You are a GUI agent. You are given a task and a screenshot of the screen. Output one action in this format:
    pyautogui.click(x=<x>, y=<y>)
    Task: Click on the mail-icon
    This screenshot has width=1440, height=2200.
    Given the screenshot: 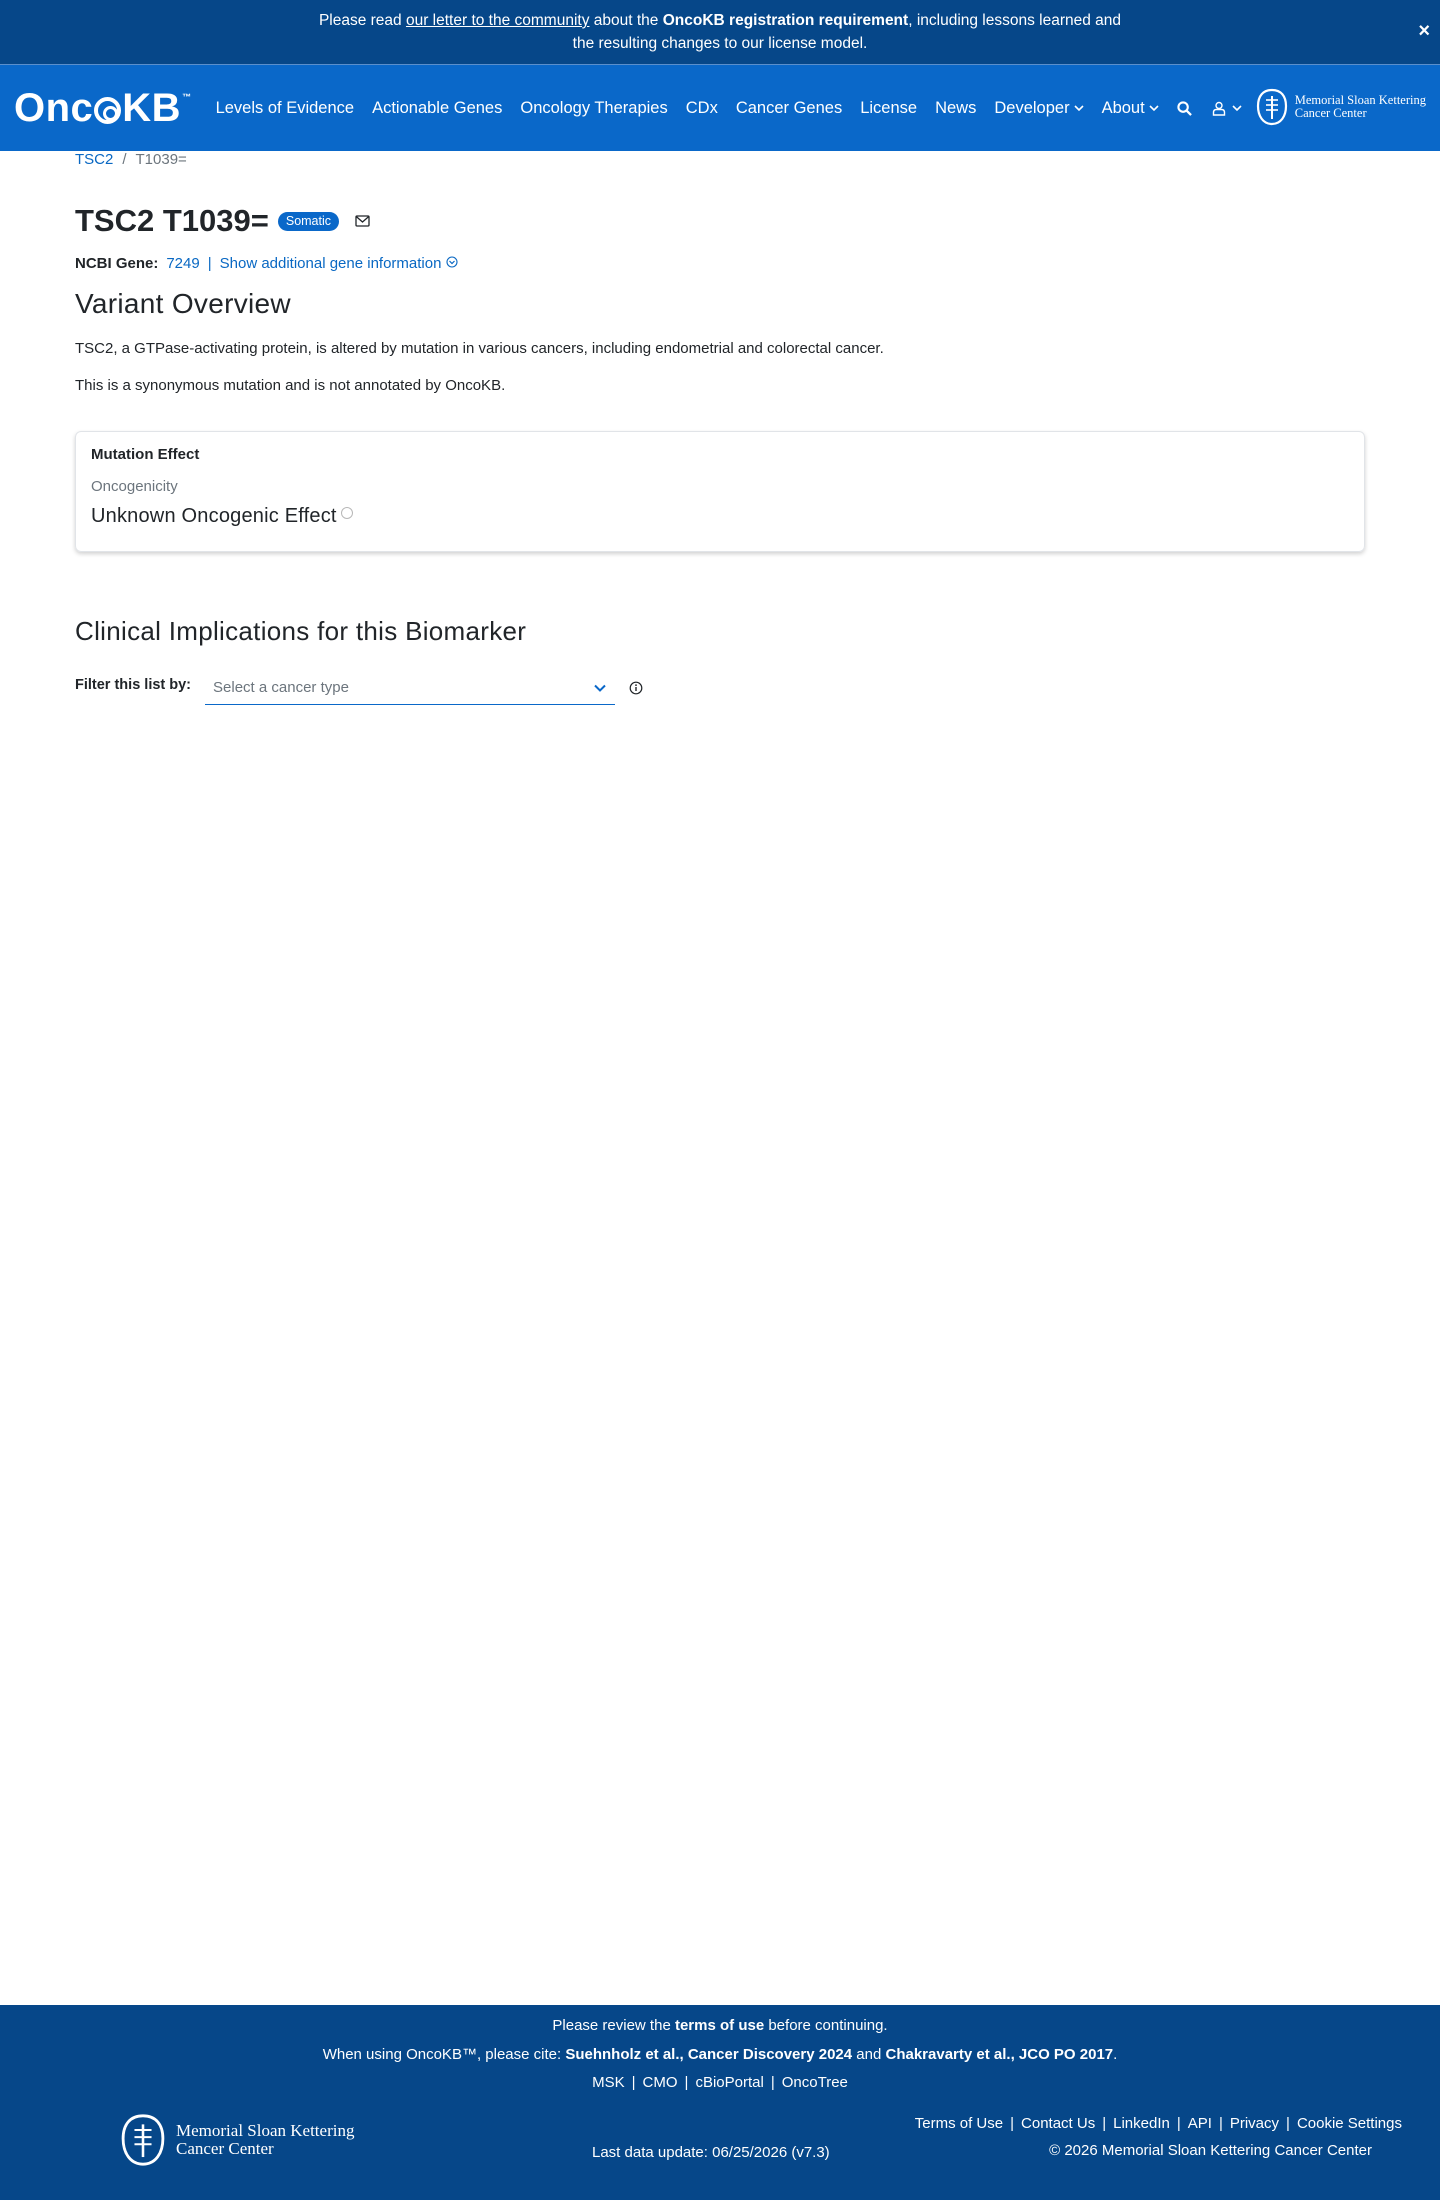 What is the action you would take?
    pyautogui.click(x=362, y=221)
    